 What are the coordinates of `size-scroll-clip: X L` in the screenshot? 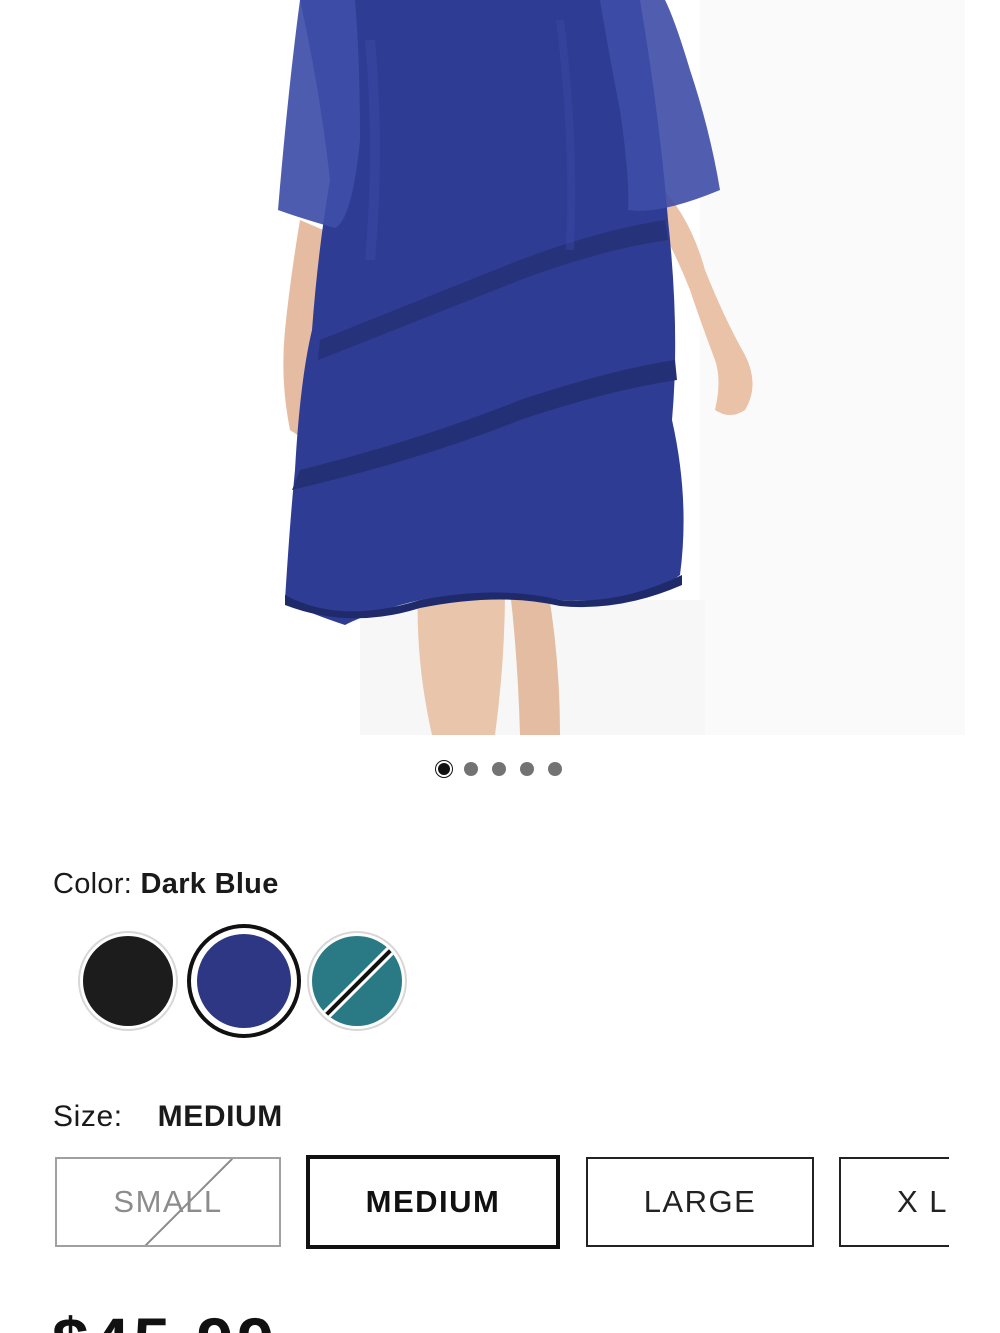 It's located at (894, 1203).